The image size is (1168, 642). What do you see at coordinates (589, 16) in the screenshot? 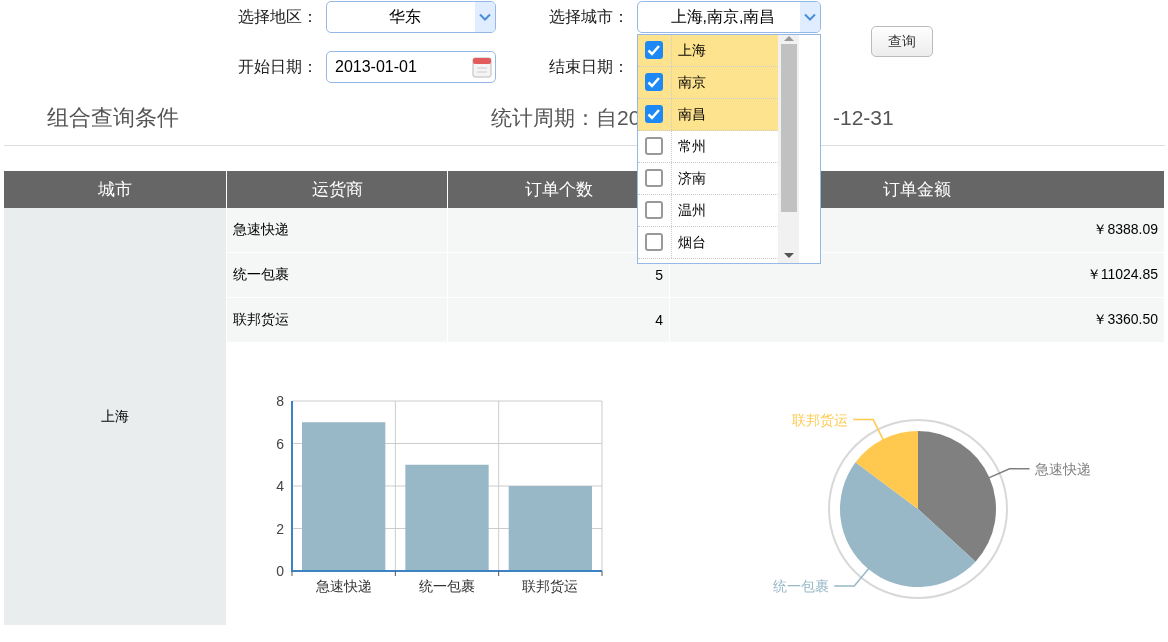
I see `field-label: 选择城市：` at bounding box center [589, 16].